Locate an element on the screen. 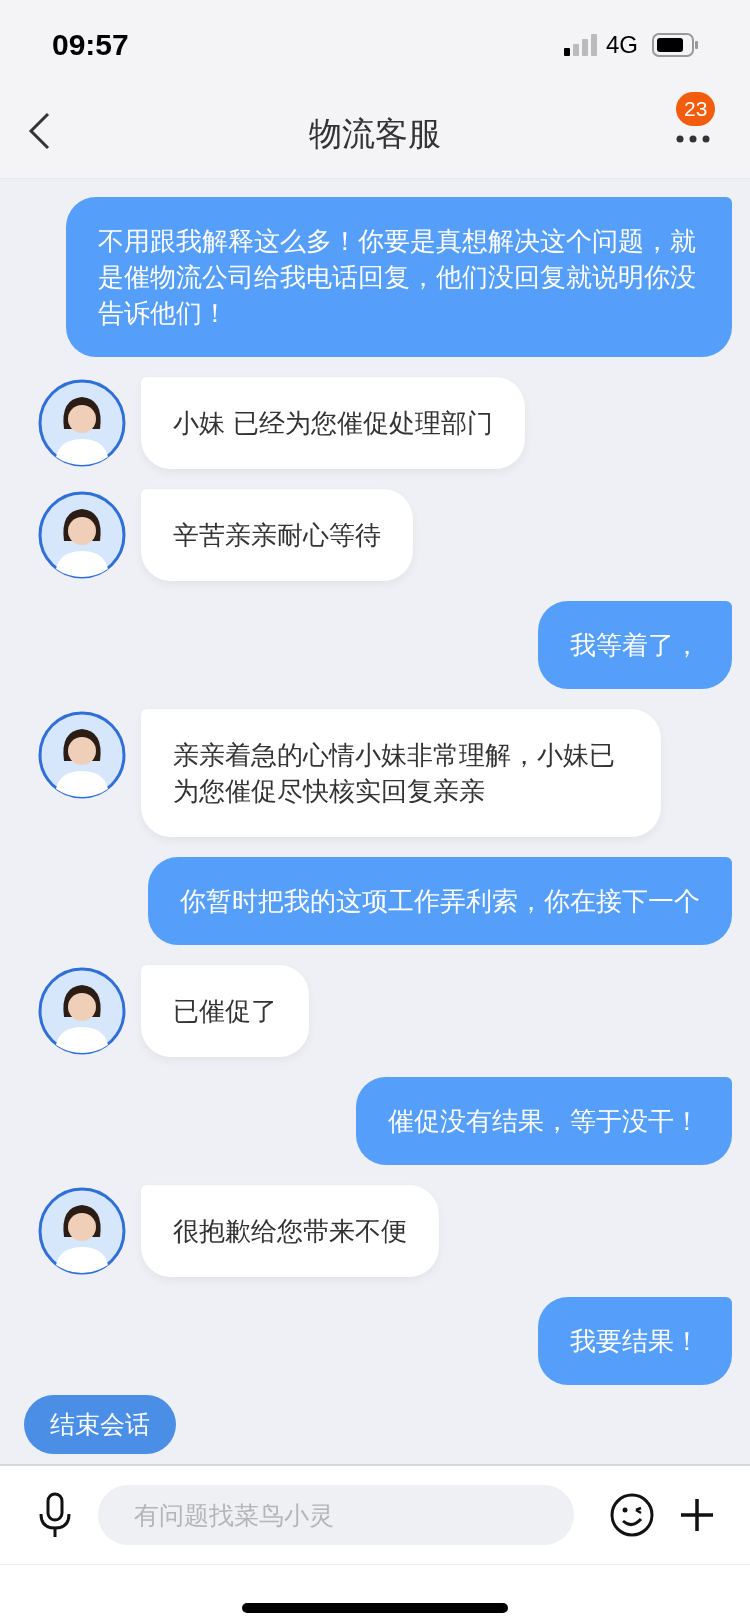  message-bubble: 已催促了 is located at coordinates (225, 1011).